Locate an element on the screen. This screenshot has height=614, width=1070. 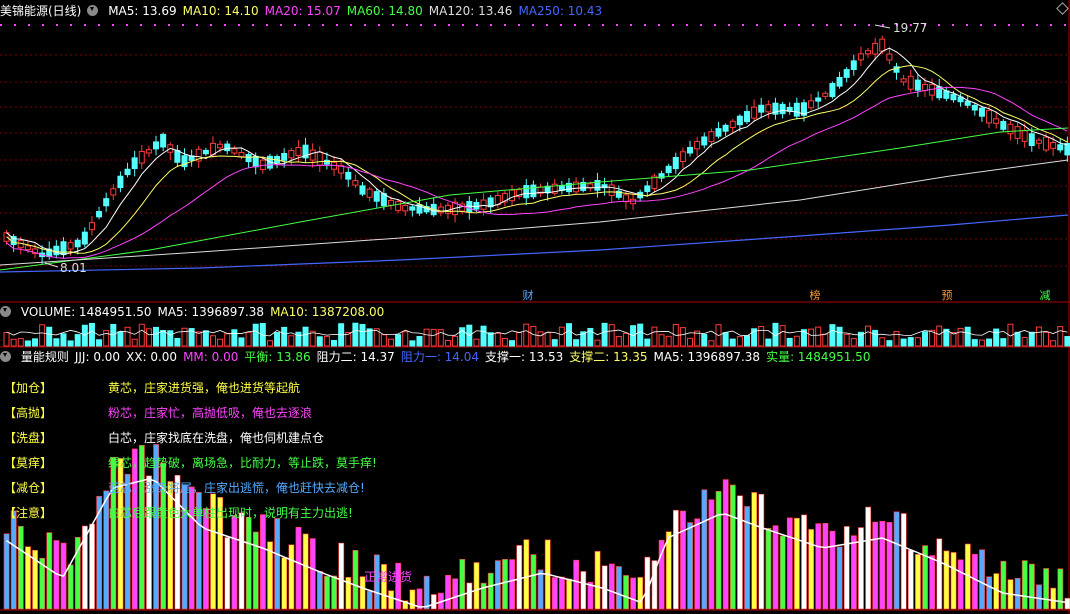
price-header-item: MA20: 15.07 is located at coordinates (302, 11).